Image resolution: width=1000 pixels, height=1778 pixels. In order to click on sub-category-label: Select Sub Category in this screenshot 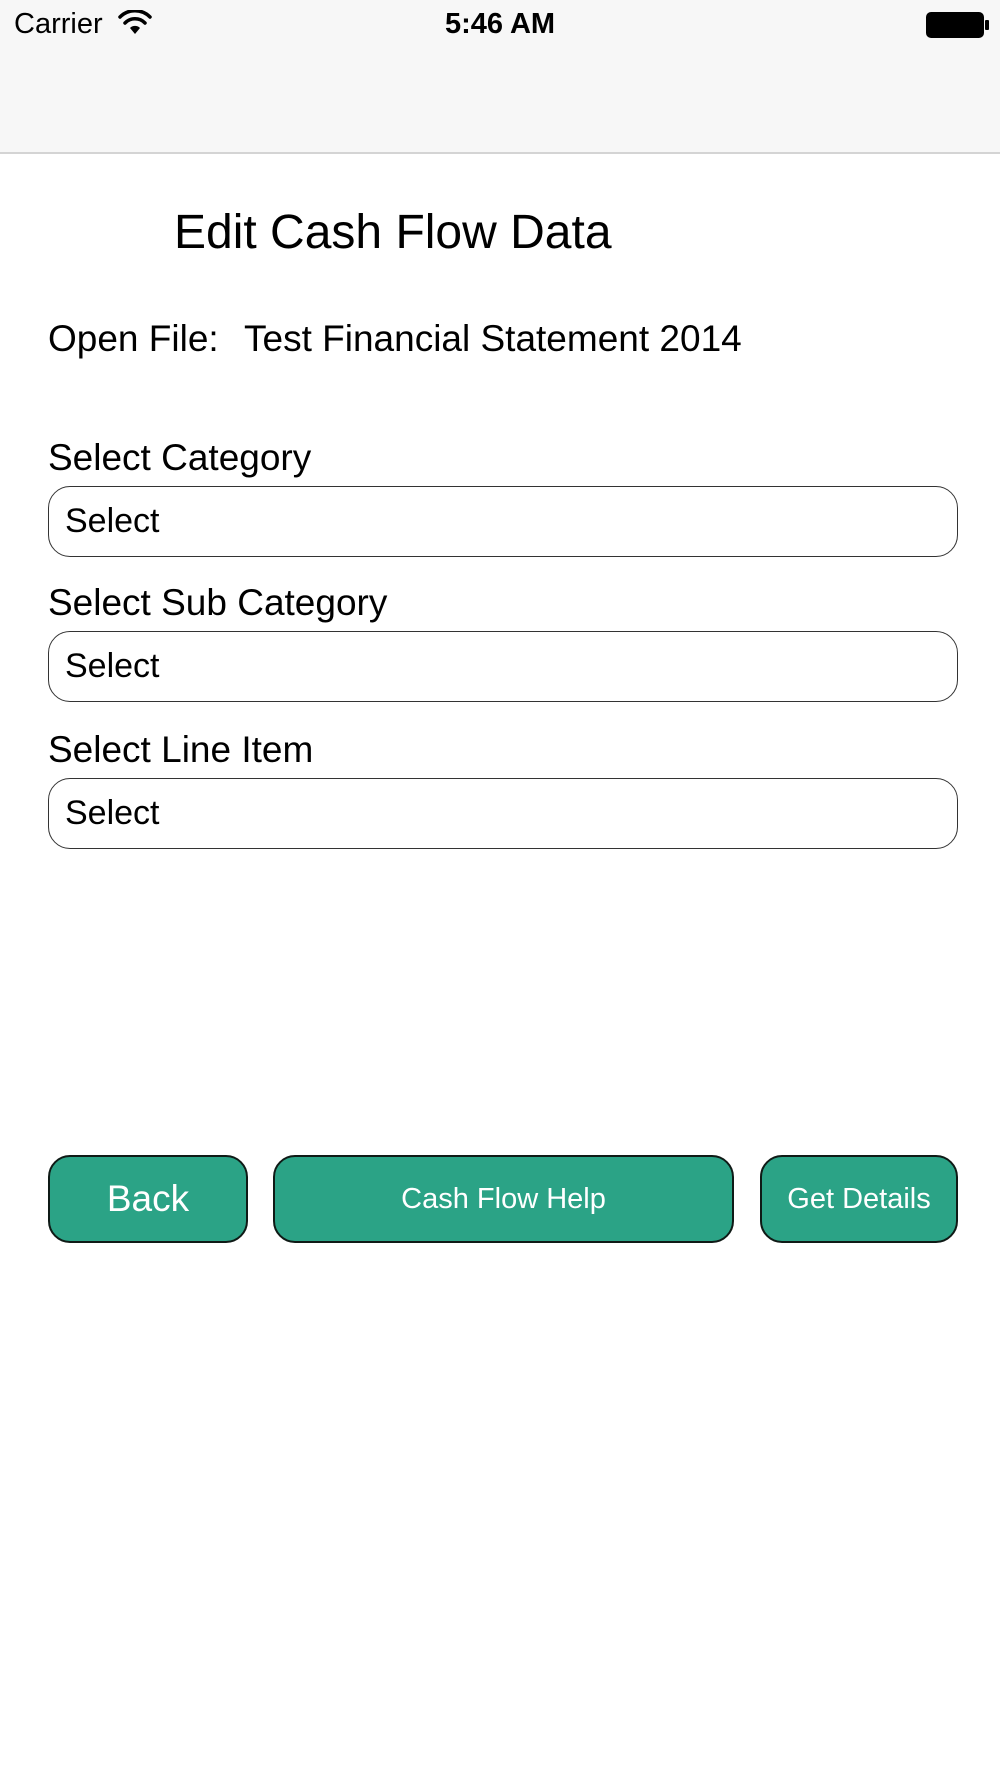, I will do `click(218, 602)`.